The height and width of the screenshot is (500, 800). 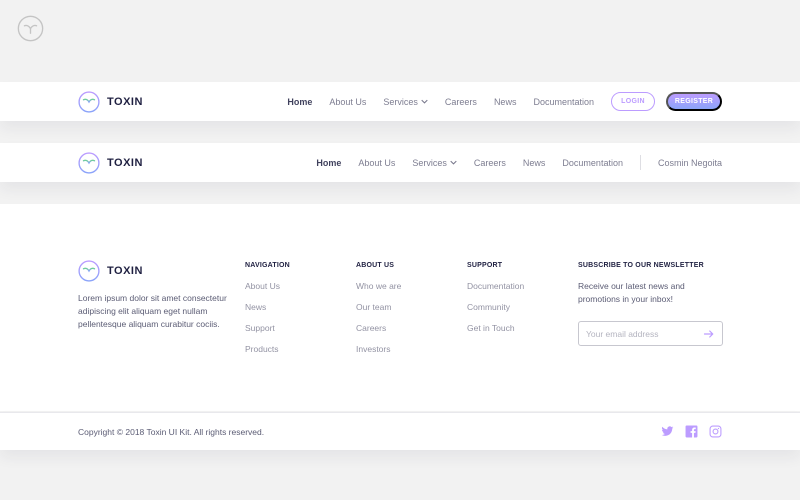 I want to click on footer-link-support: Support, so click(x=267, y=328).